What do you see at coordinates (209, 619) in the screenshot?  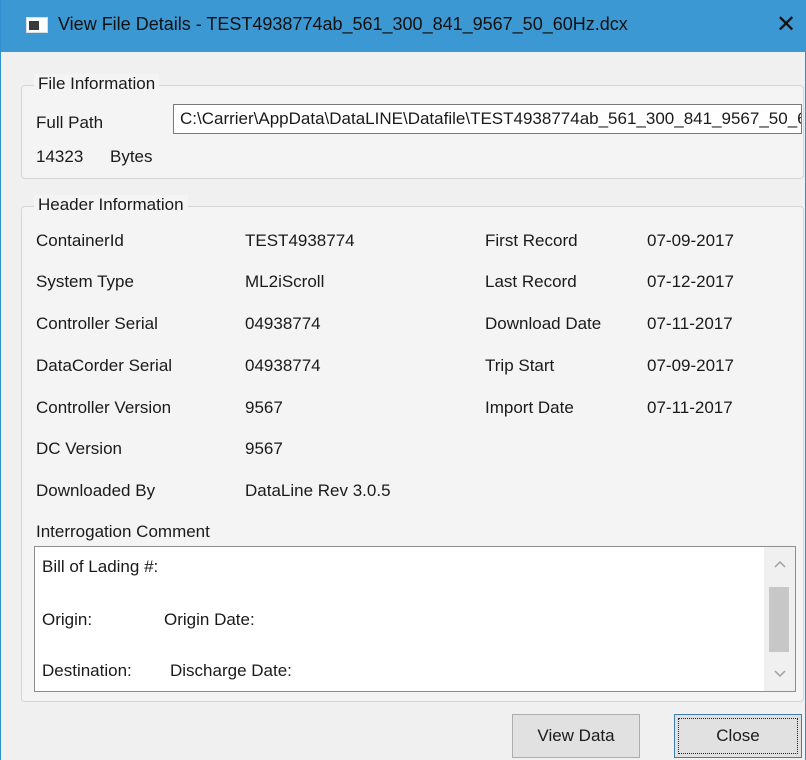 I see `comment-line-origin-date: Origin Date:` at bounding box center [209, 619].